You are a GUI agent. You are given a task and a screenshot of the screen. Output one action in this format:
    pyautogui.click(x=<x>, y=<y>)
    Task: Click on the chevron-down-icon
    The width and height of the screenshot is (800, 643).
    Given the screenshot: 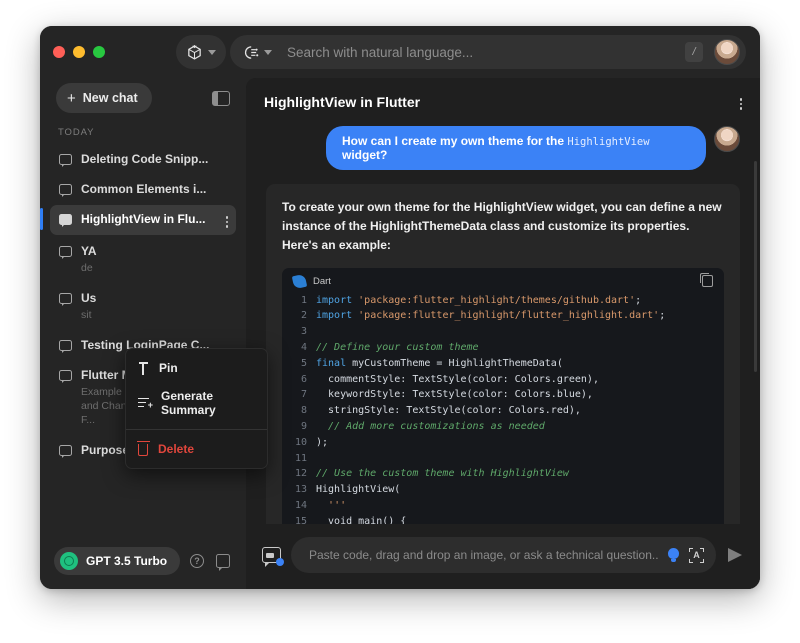 What is the action you would take?
    pyautogui.click(x=268, y=52)
    